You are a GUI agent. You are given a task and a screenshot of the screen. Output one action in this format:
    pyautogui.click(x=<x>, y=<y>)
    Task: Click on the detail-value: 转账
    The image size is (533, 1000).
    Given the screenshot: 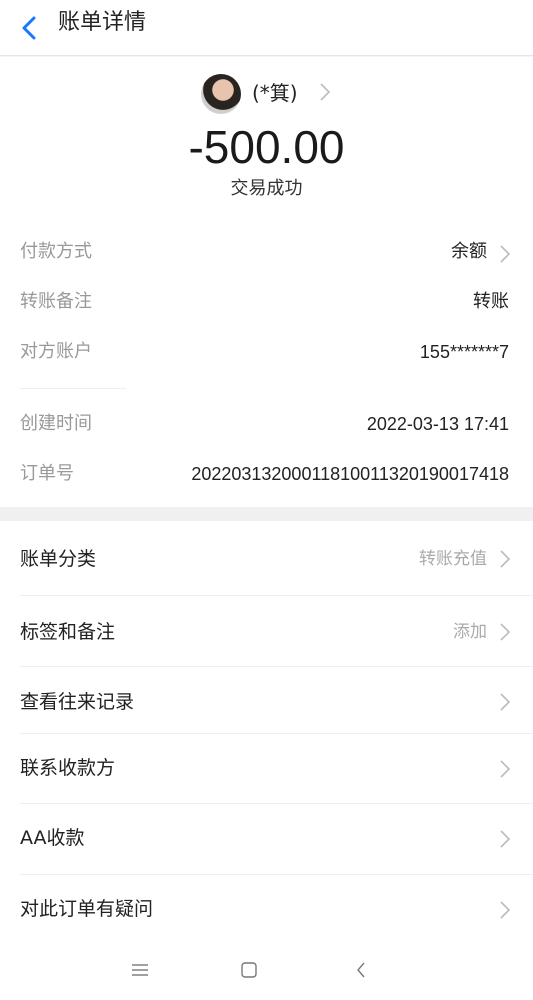 What is the action you would take?
    pyautogui.click(x=491, y=301)
    